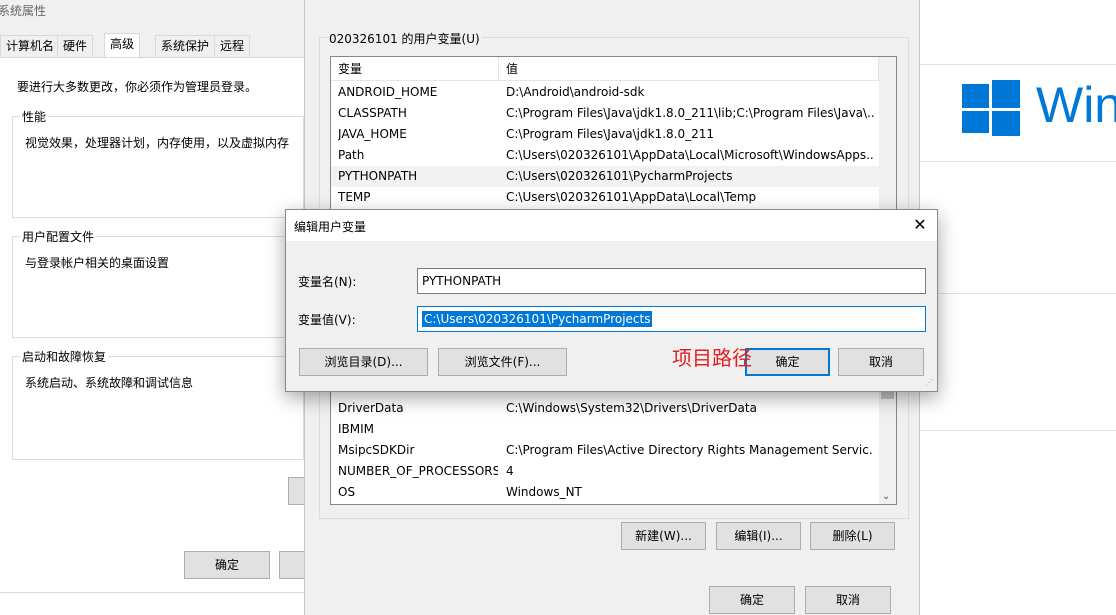 This screenshot has width=1116, height=615. Describe the element at coordinates (23, 11) in the screenshot. I see `window-title: 系统属性` at that location.